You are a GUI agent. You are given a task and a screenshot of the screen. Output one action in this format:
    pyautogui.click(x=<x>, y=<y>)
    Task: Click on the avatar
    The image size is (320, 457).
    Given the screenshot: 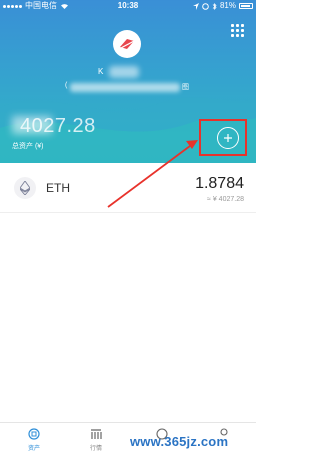 What is the action you would take?
    pyautogui.click(x=127, y=44)
    